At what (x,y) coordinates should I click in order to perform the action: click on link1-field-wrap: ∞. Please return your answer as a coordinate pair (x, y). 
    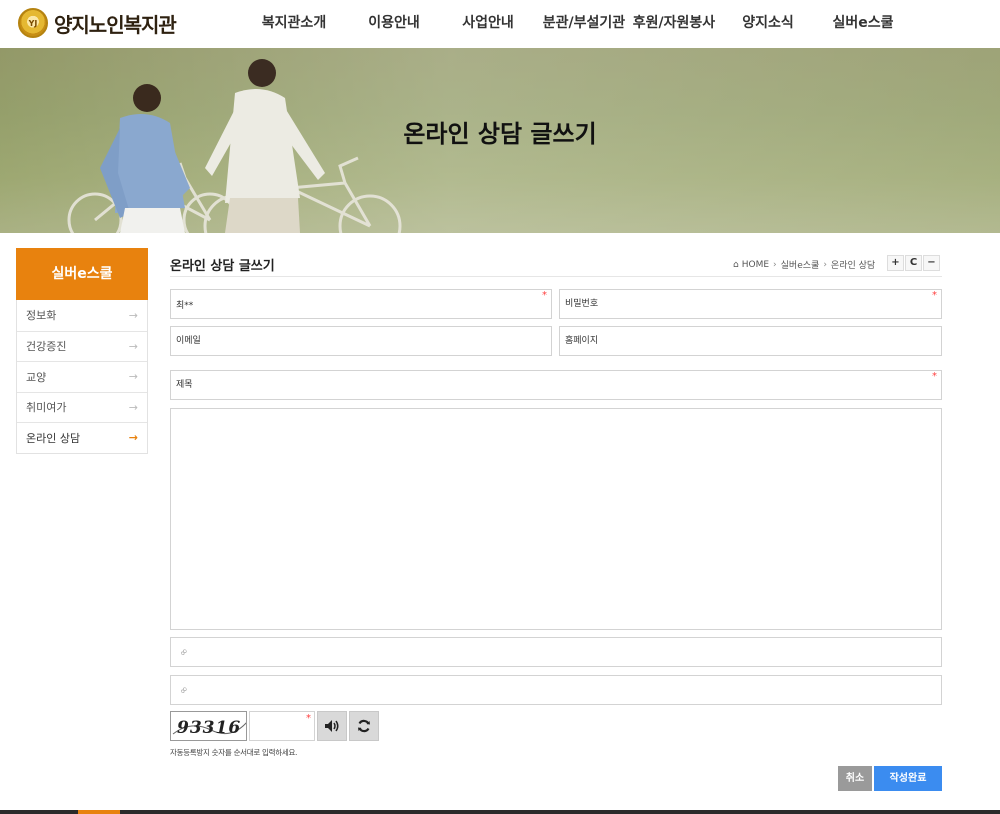
    Looking at the image, I should click on (556, 652).